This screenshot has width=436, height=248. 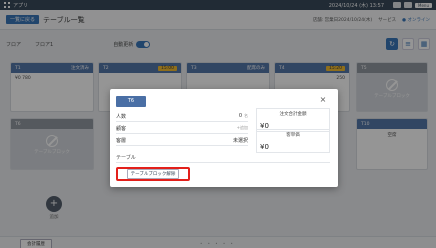 What do you see at coordinates (182, 116) in the screenshot?
I see `guest-count-row: 人数 0名` at bounding box center [182, 116].